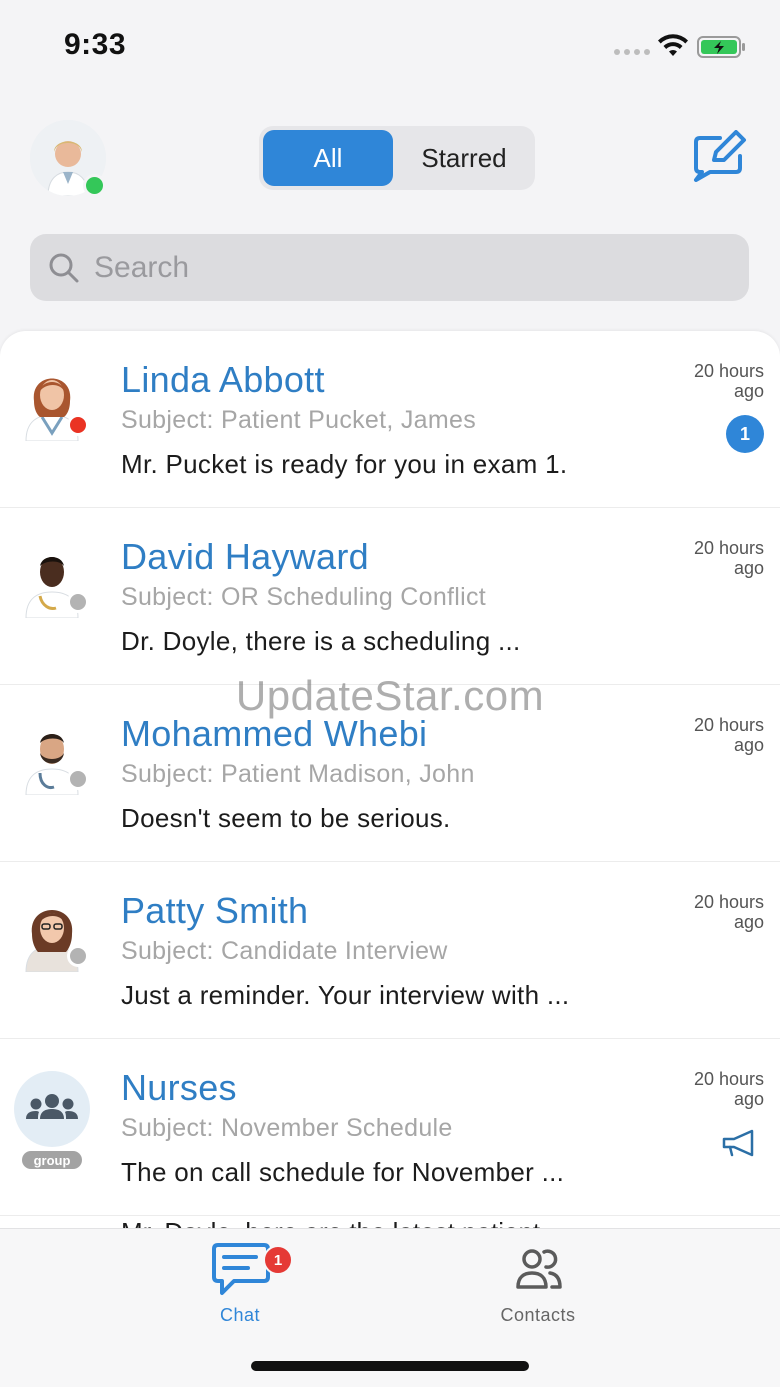 The image size is (780, 1387). What do you see at coordinates (328, 158) in the screenshot?
I see `segment-all: All` at bounding box center [328, 158].